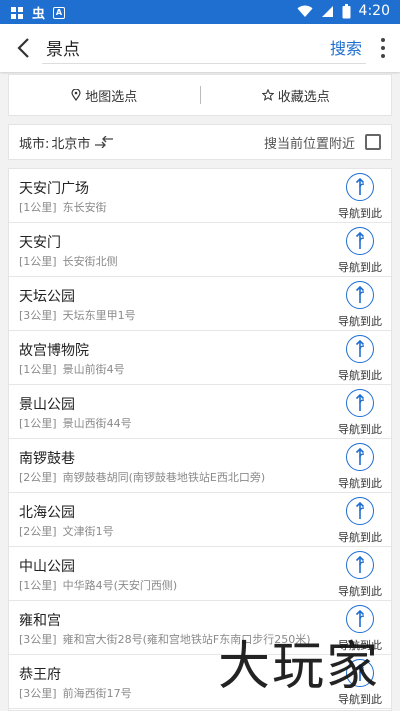 The image size is (400, 711). I want to click on place-address: 景山前街4号, so click(93, 369).